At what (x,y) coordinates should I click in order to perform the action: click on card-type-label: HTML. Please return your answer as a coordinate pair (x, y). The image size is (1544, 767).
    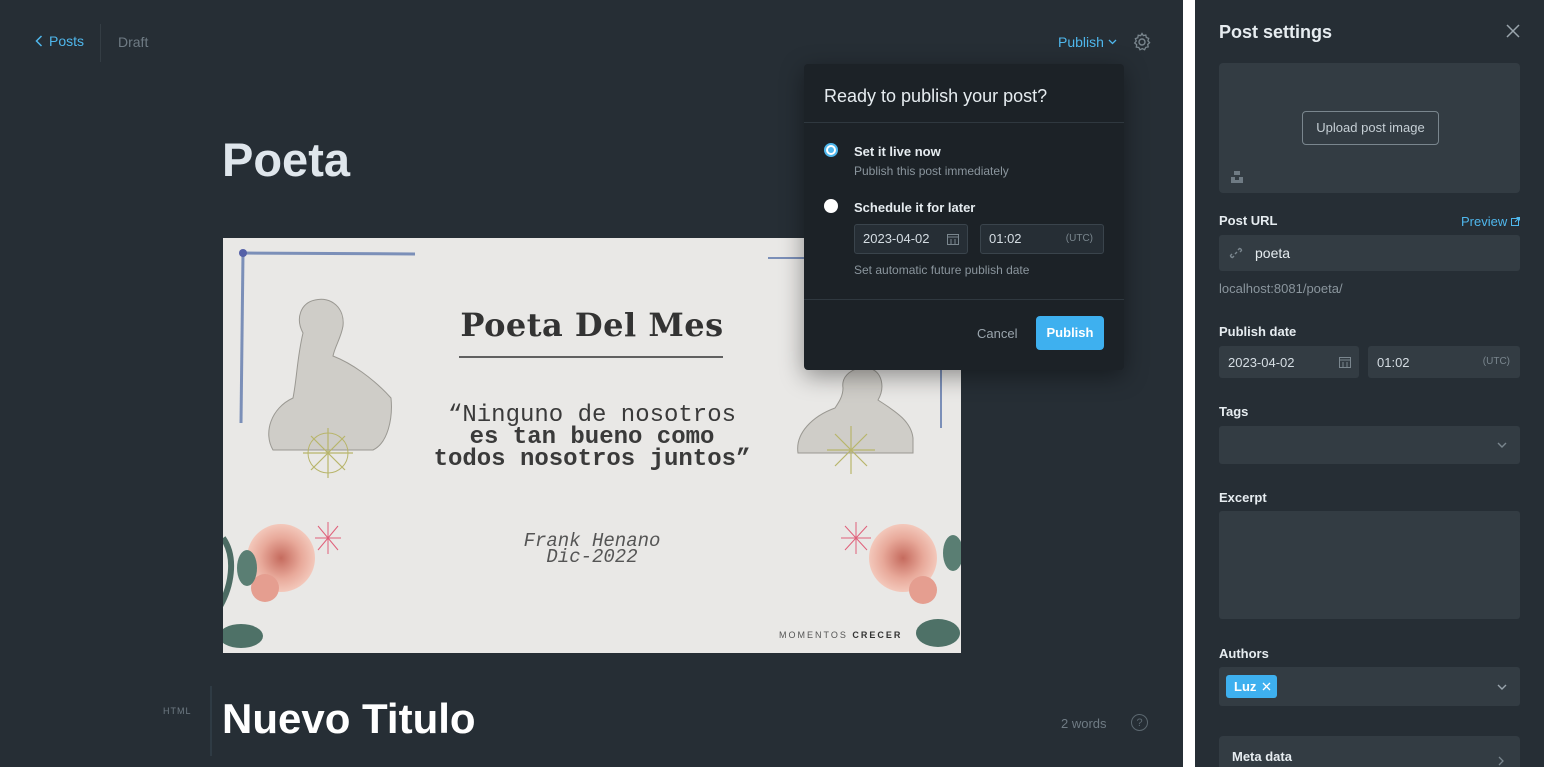
    Looking at the image, I should click on (177, 711).